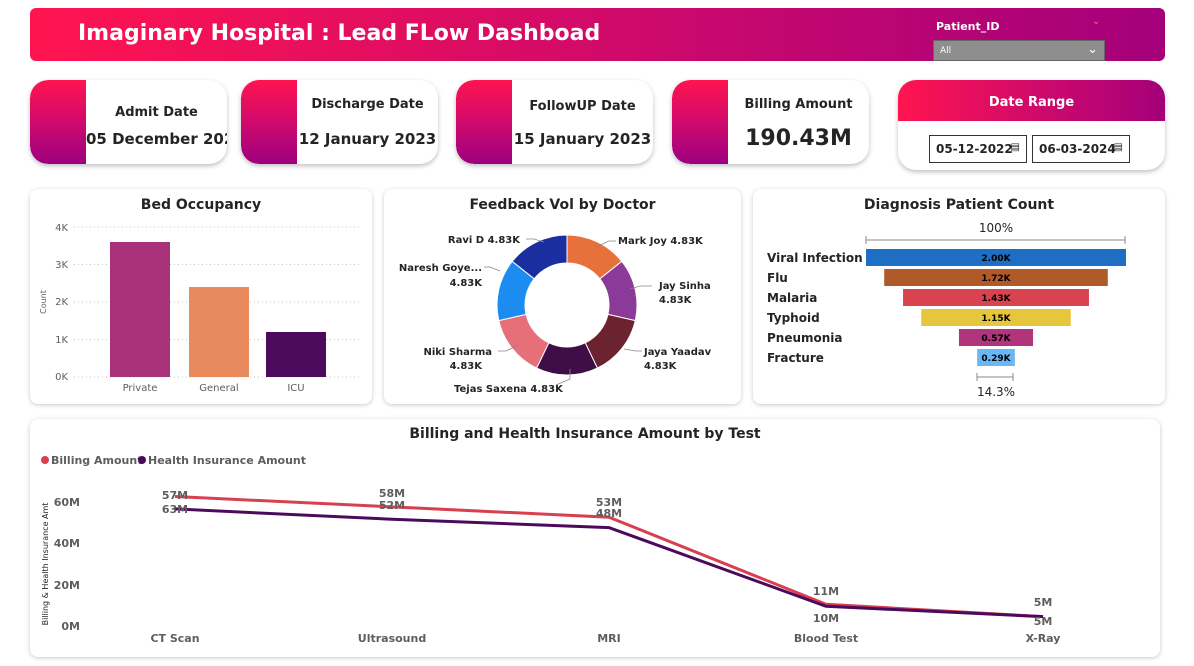 The image size is (1194, 666). I want to click on end-date-value: 06-03-2024, so click(1077, 149).